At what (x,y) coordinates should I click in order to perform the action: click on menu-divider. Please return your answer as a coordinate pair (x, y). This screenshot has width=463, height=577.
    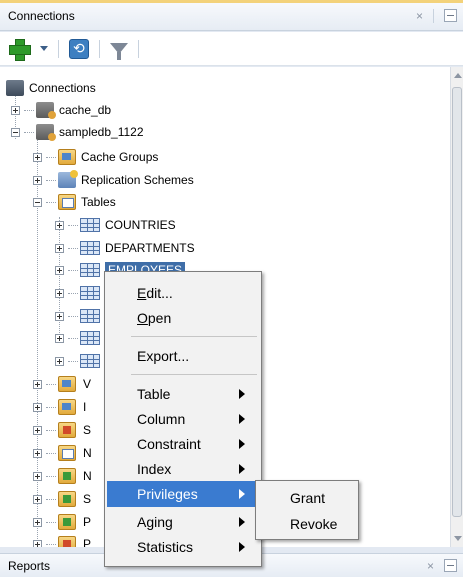
    Looking at the image, I should click on (194, 374).